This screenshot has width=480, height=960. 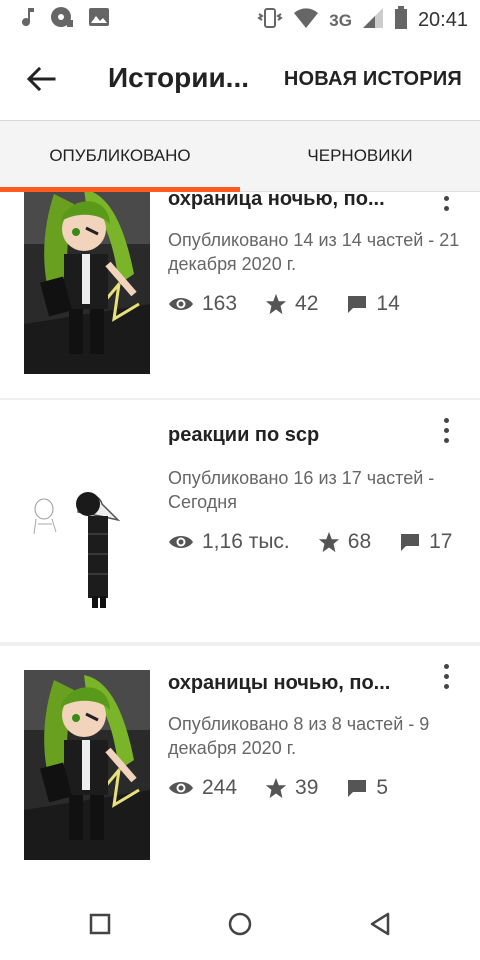 I want to click on comments-count: 5, so click(x=382, y=787).